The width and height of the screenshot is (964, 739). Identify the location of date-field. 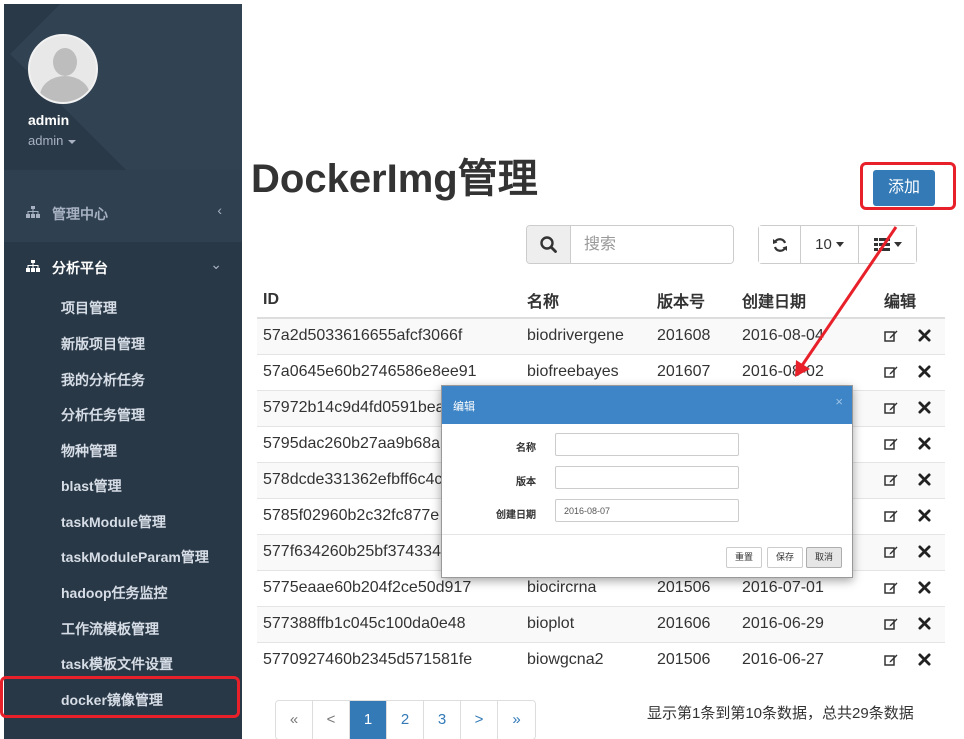
(647, 510).